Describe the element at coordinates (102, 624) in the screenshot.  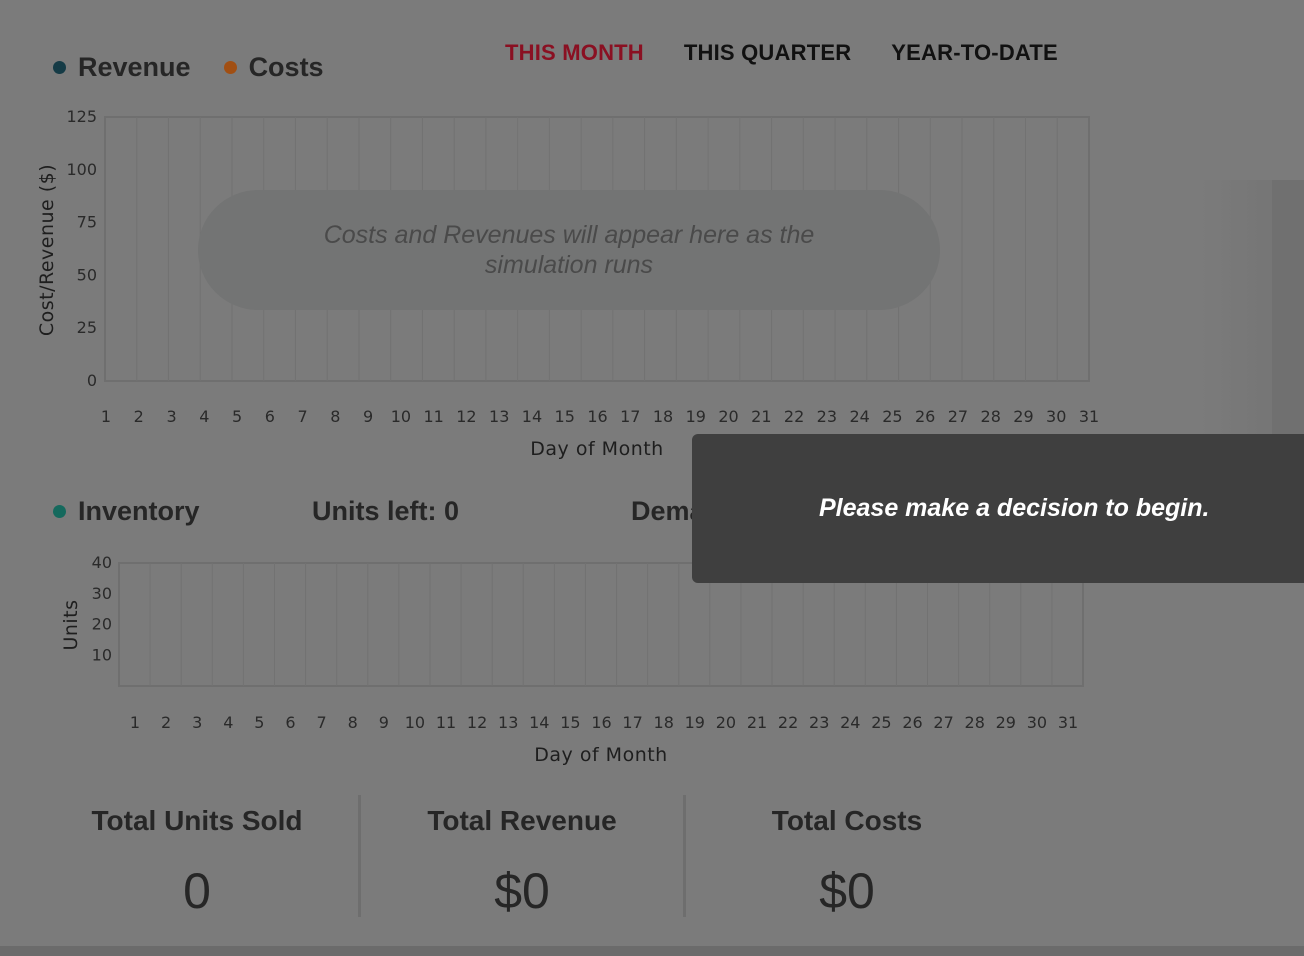
I see `y-tick-label: 20` at that location.